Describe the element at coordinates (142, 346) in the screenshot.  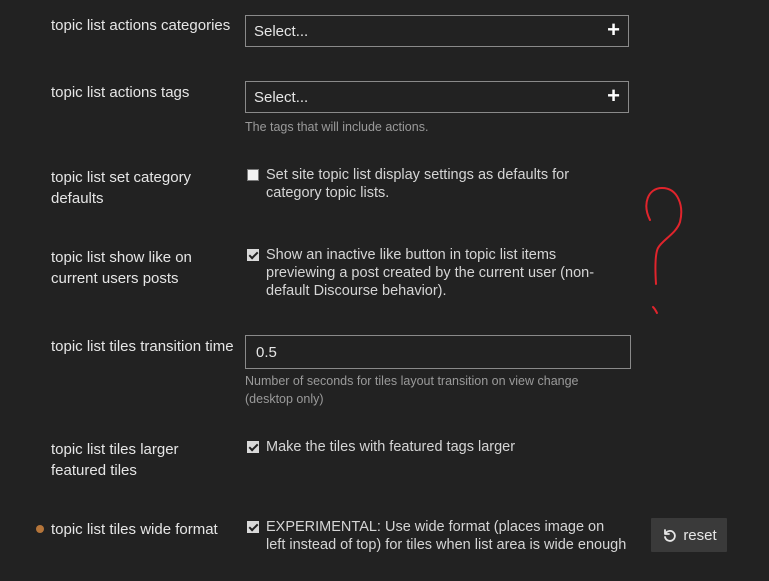
I see `setting-label-transition-time: topic list tiles transition time` at that location.